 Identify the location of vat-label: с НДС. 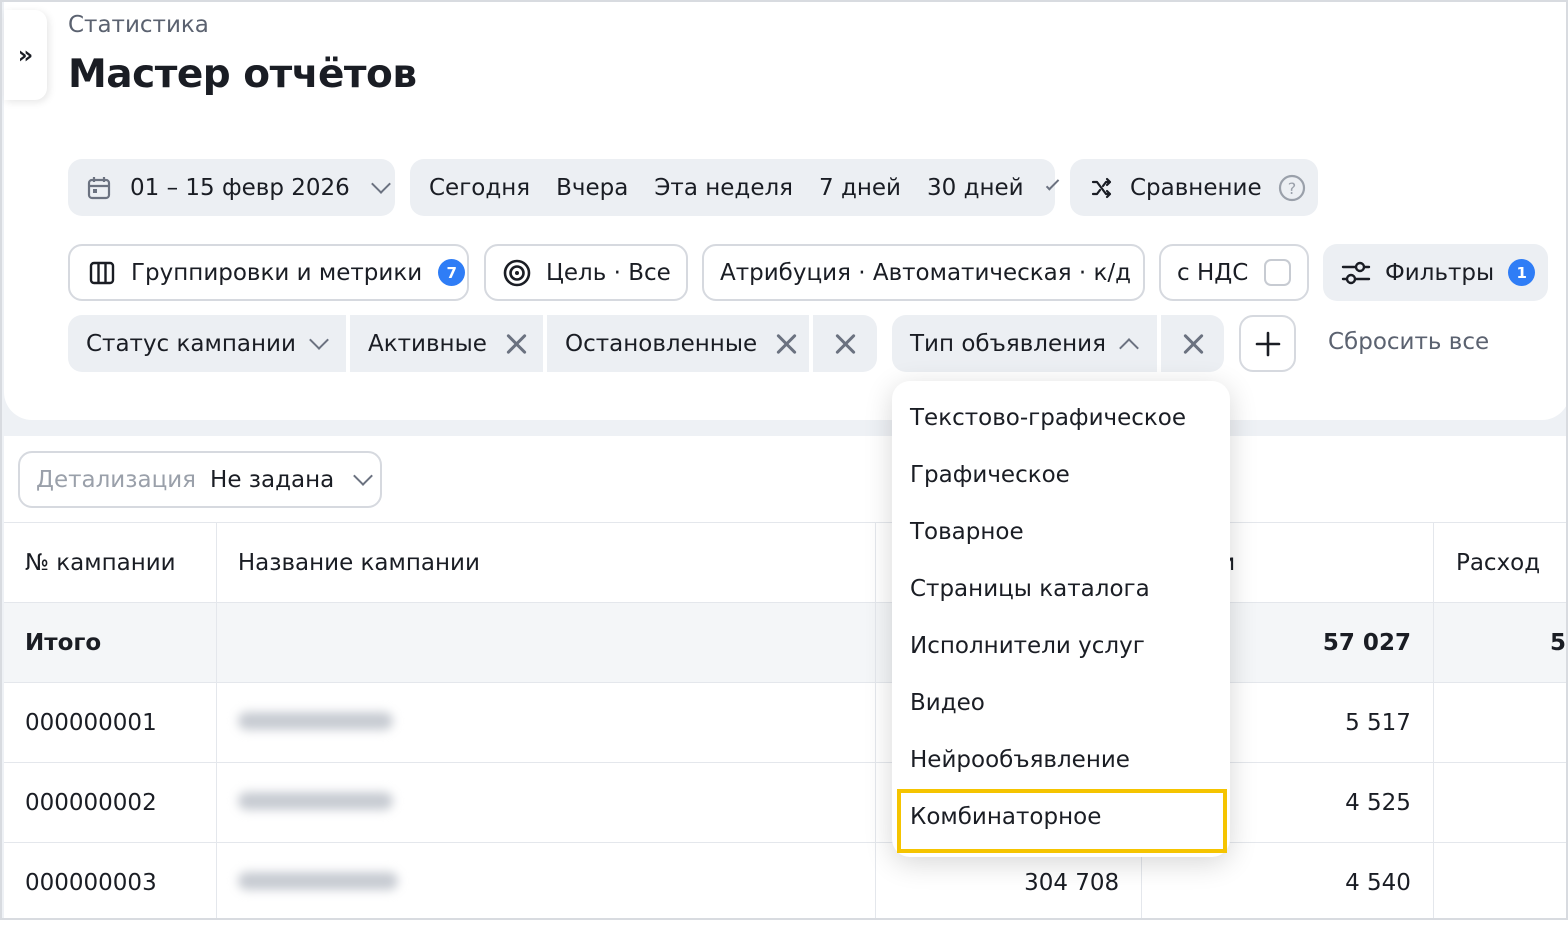
(1213, 272).